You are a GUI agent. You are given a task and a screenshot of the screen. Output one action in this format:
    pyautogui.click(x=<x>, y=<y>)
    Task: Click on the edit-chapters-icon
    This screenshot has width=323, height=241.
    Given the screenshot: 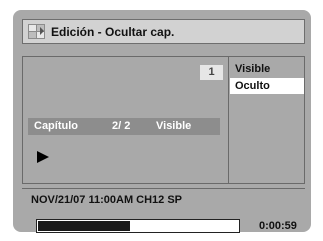 What is the action you would take?
    pyautogui.click(x=36, y=31)
    